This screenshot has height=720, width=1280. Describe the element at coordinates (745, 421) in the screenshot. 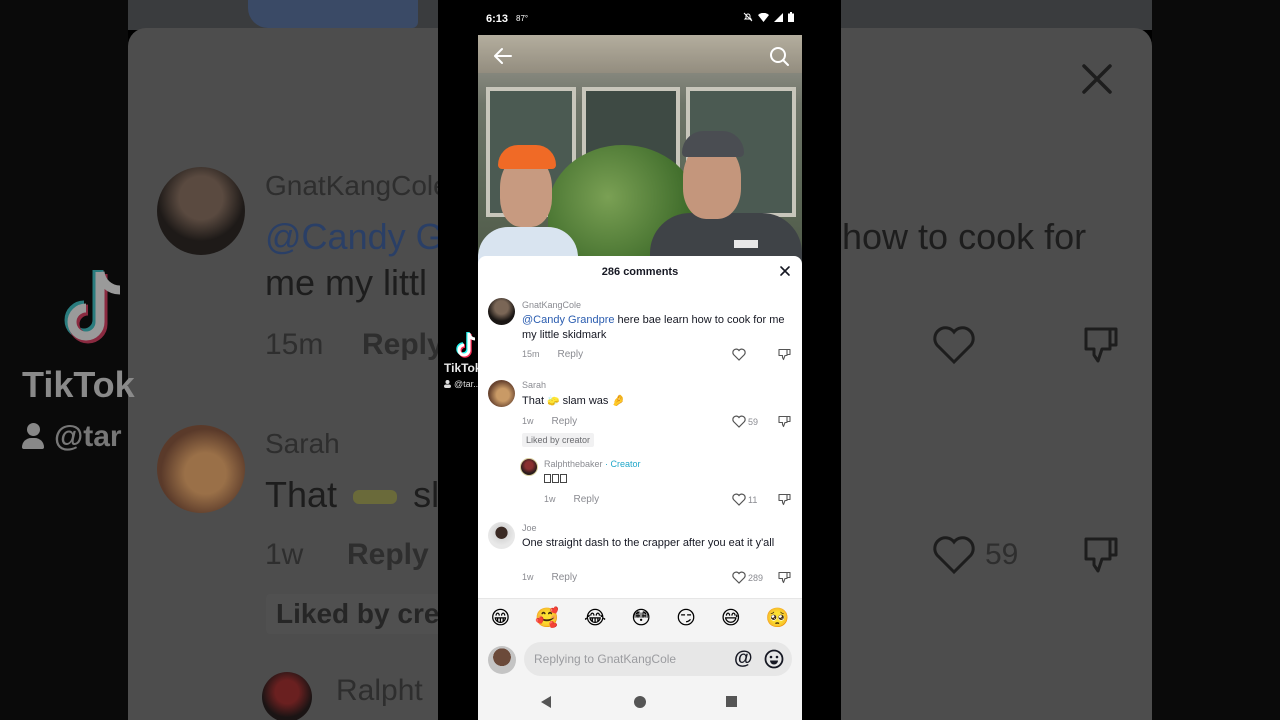

I see `like-button: 59` at that location.